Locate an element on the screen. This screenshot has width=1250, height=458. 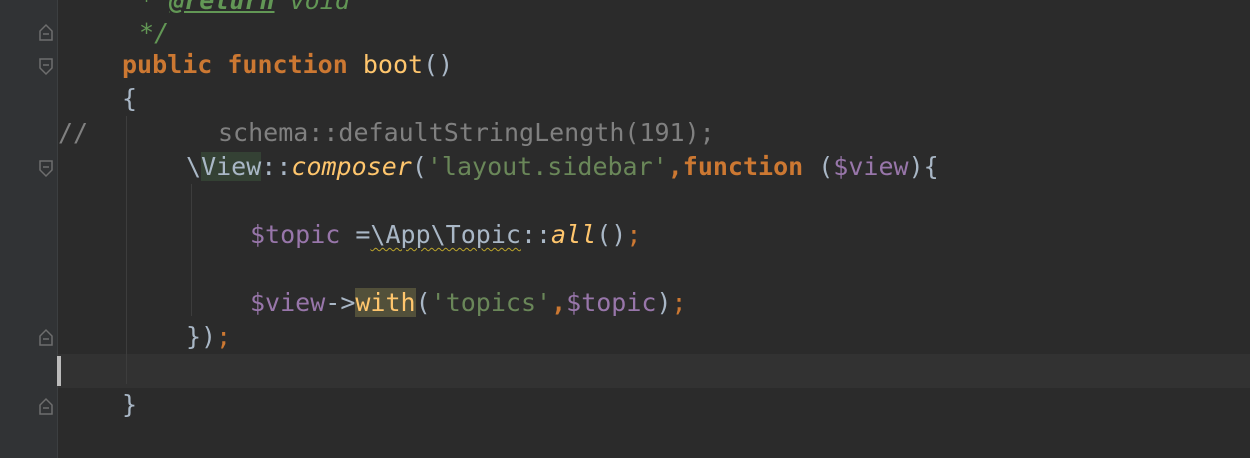
line-comment-marker: // is located at coordinates (73, 132).